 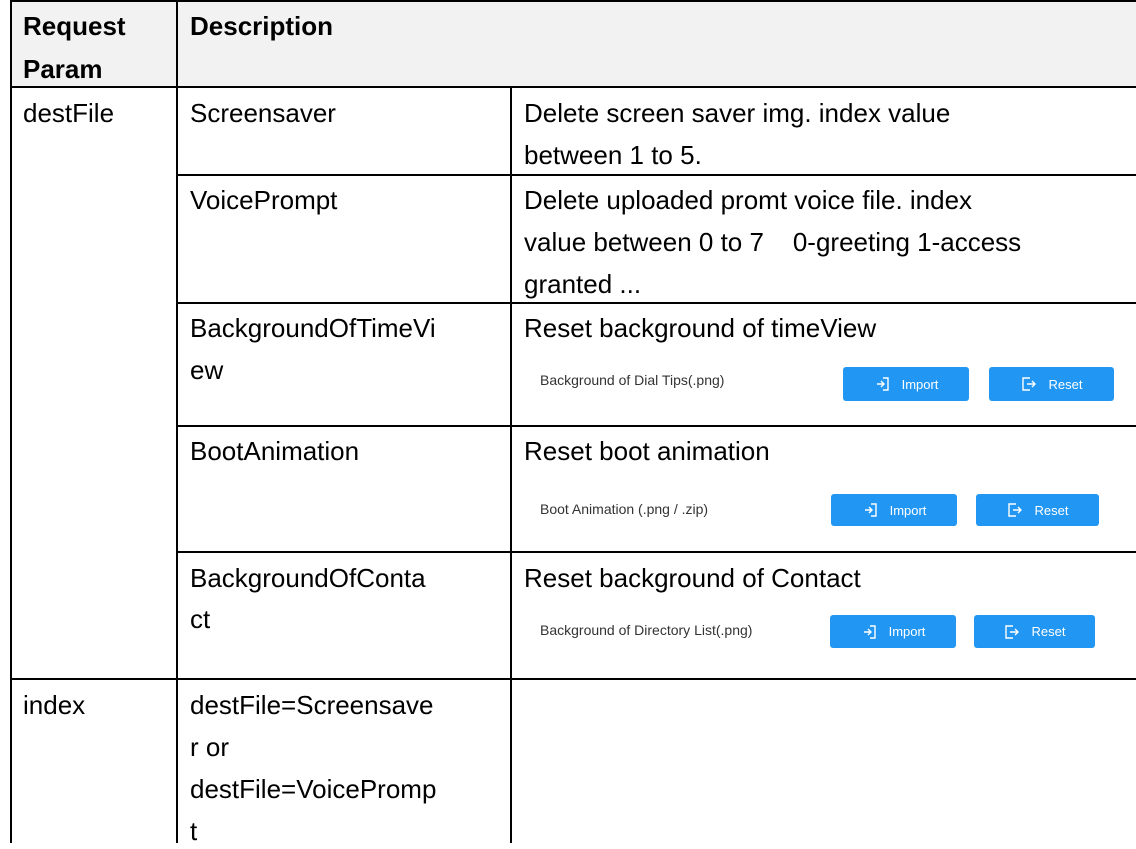 I want to click on row-rule-timeview, so click(x=656, y=426).